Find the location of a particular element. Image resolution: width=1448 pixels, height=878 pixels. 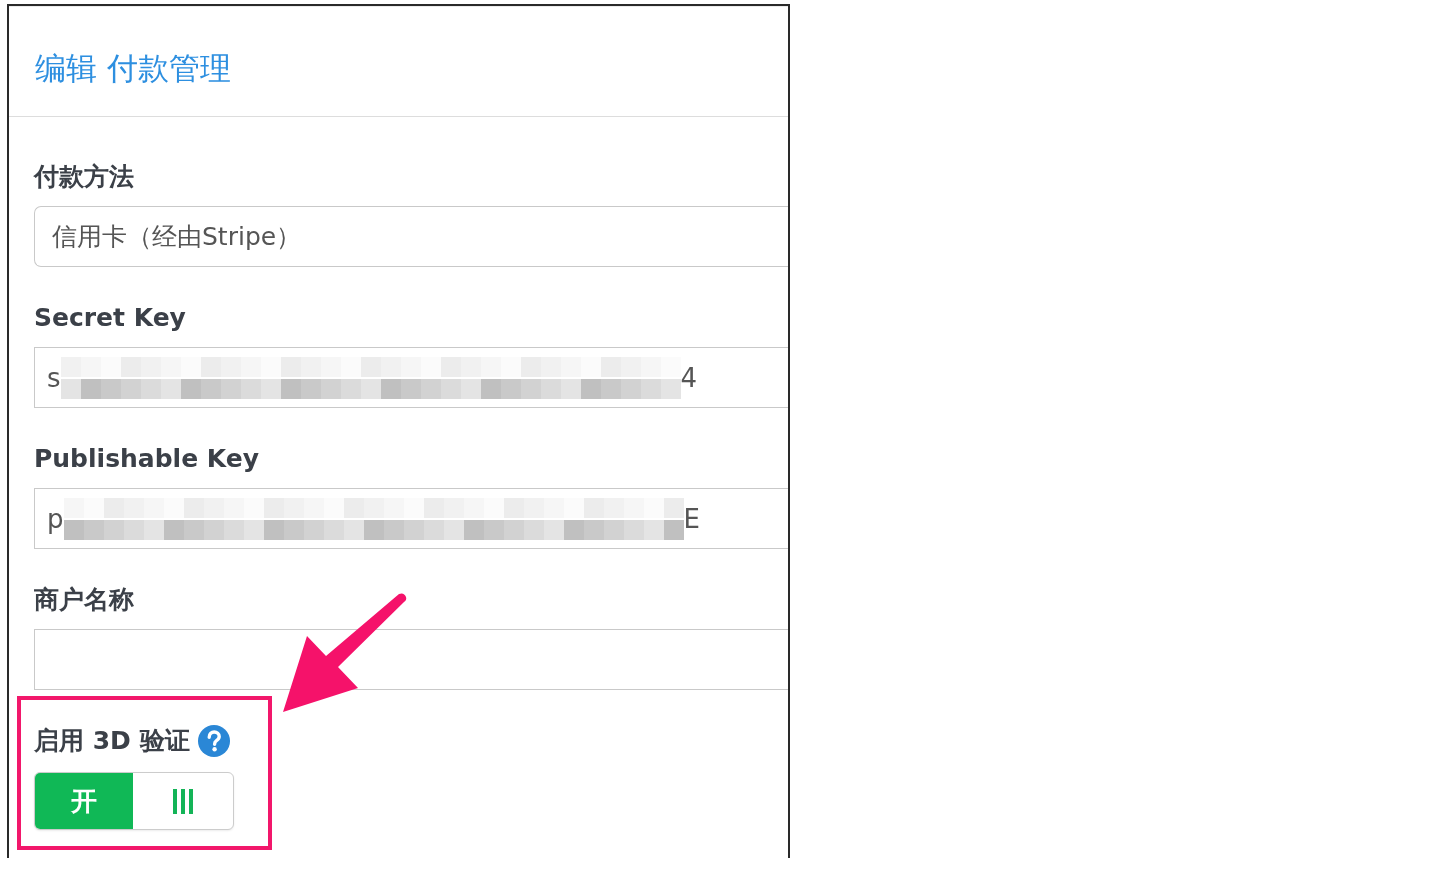

field-value-text: s is located at coordinates (54, 377).